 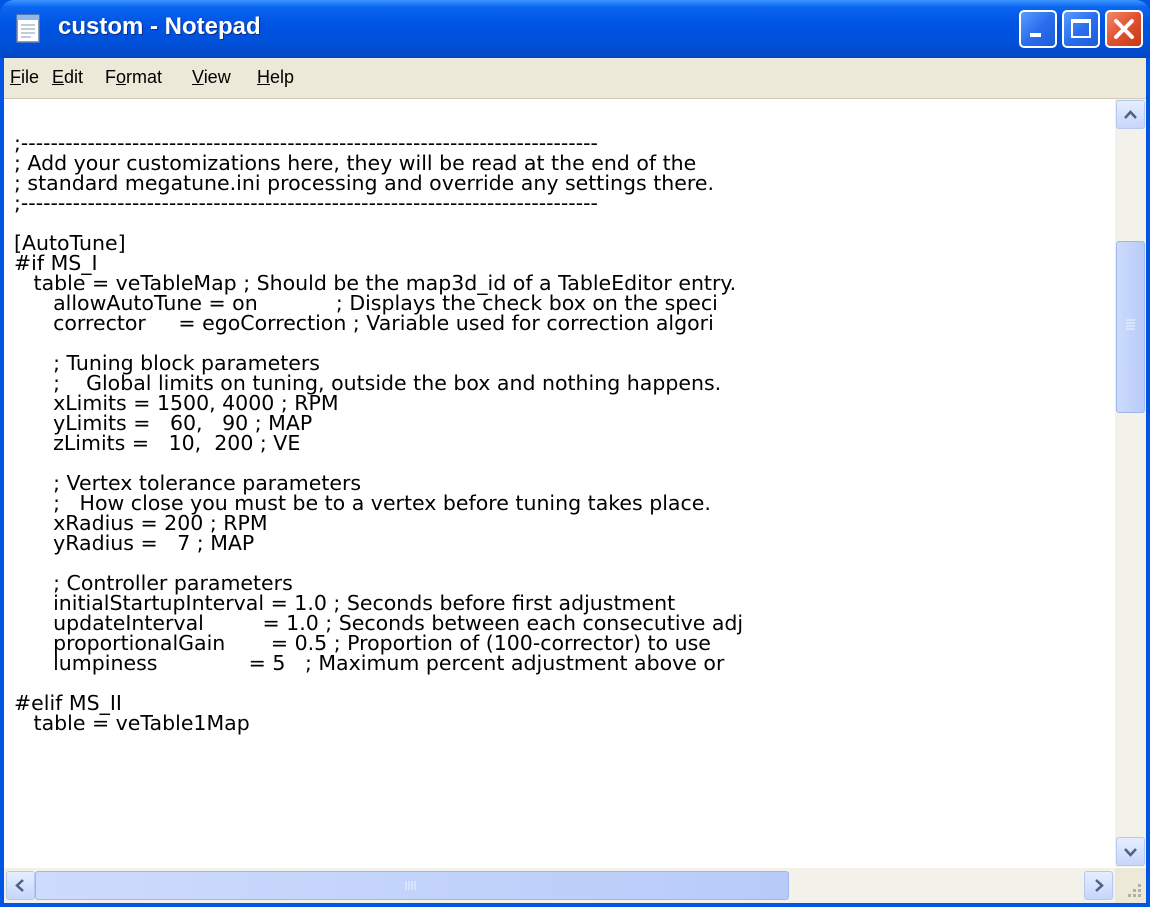 I want to click on chevron-left-icon, so click(x=19, y=885).